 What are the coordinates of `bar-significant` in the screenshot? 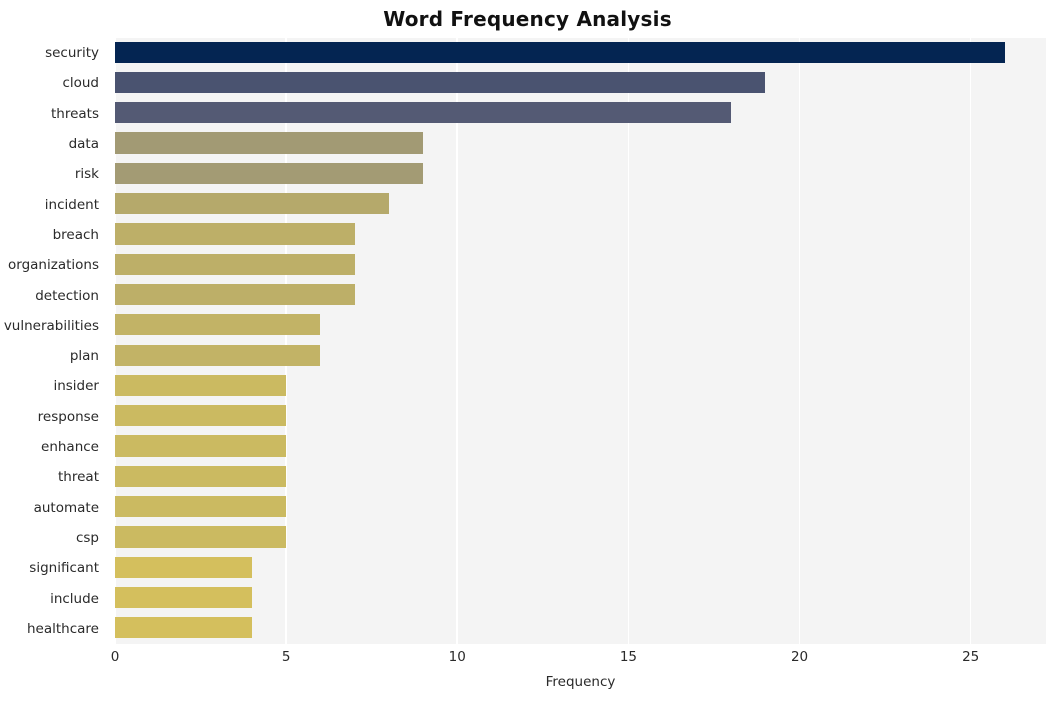 It's located at (183, 567).